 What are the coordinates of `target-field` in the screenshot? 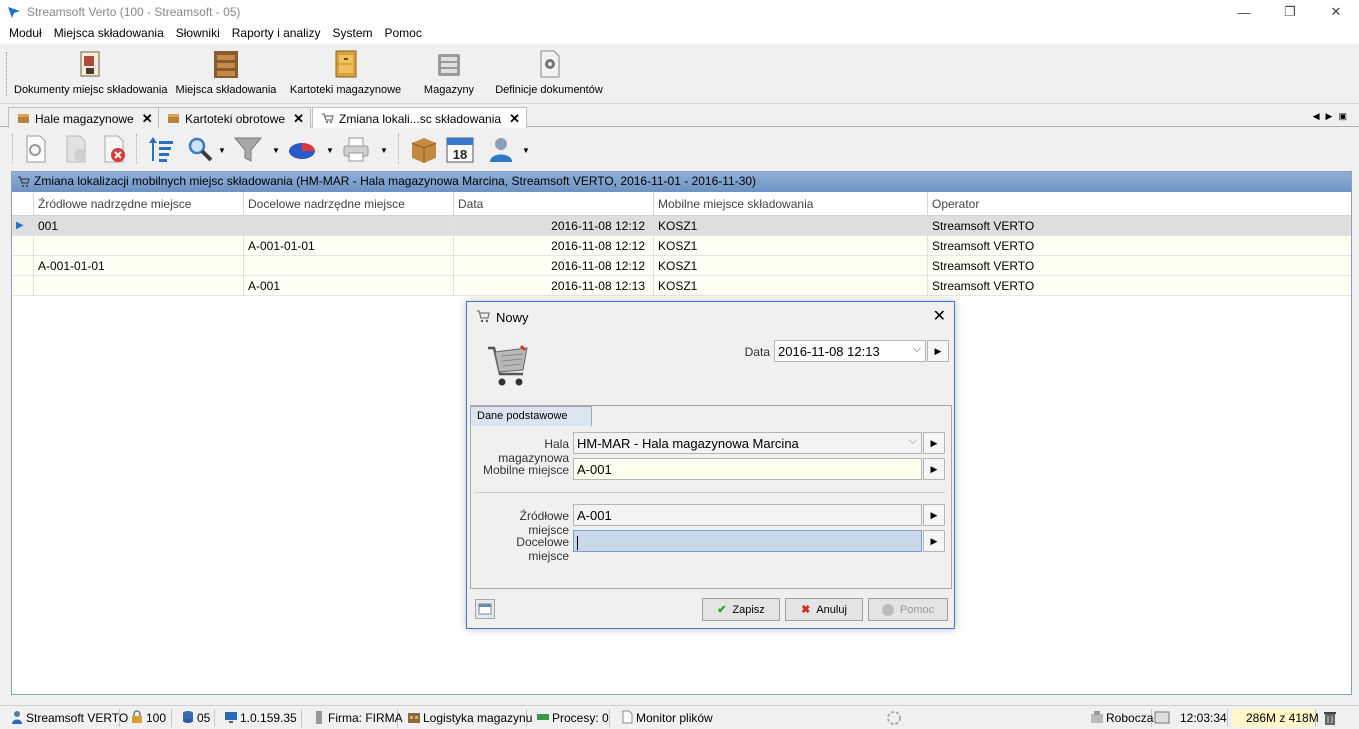 It's located at (747, 541).